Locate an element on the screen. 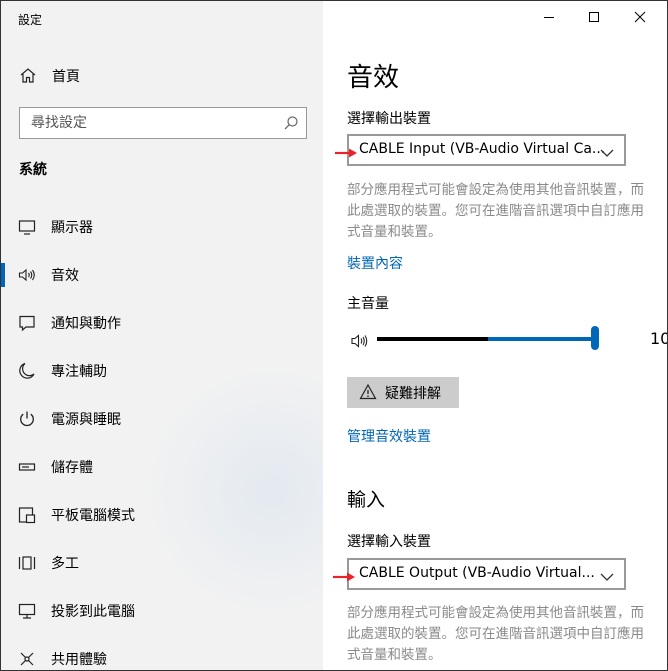 The width and height of the screenshot is (668, 671). maximize-icon is located at coordinates (594, 17).